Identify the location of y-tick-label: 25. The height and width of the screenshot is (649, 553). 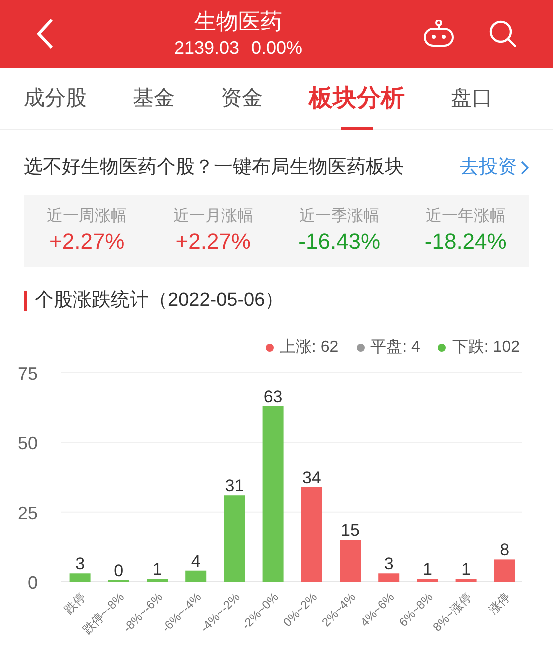
(28, 513).